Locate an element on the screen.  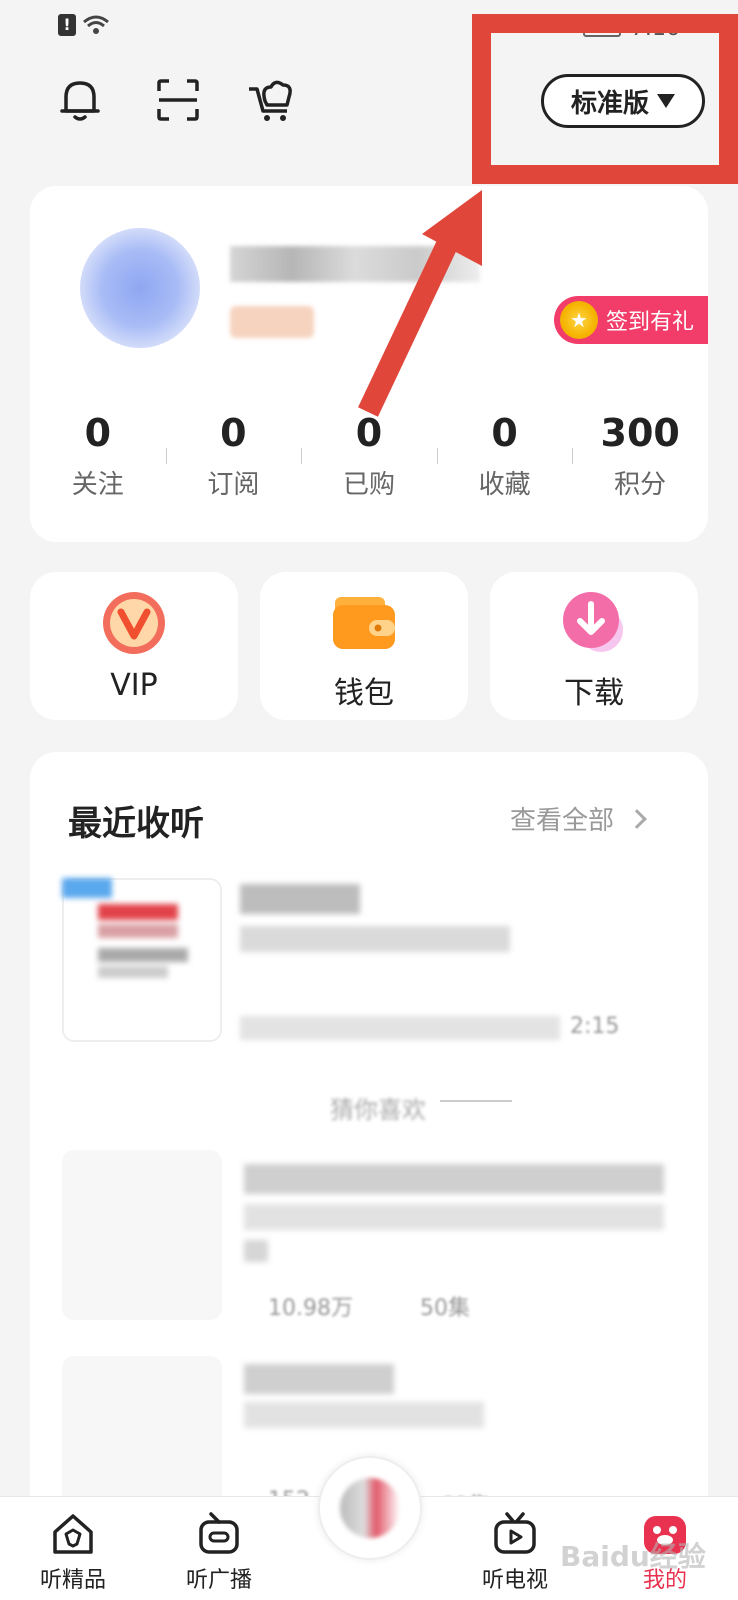
vip-label: VIP is located at coordinates (134, 685).